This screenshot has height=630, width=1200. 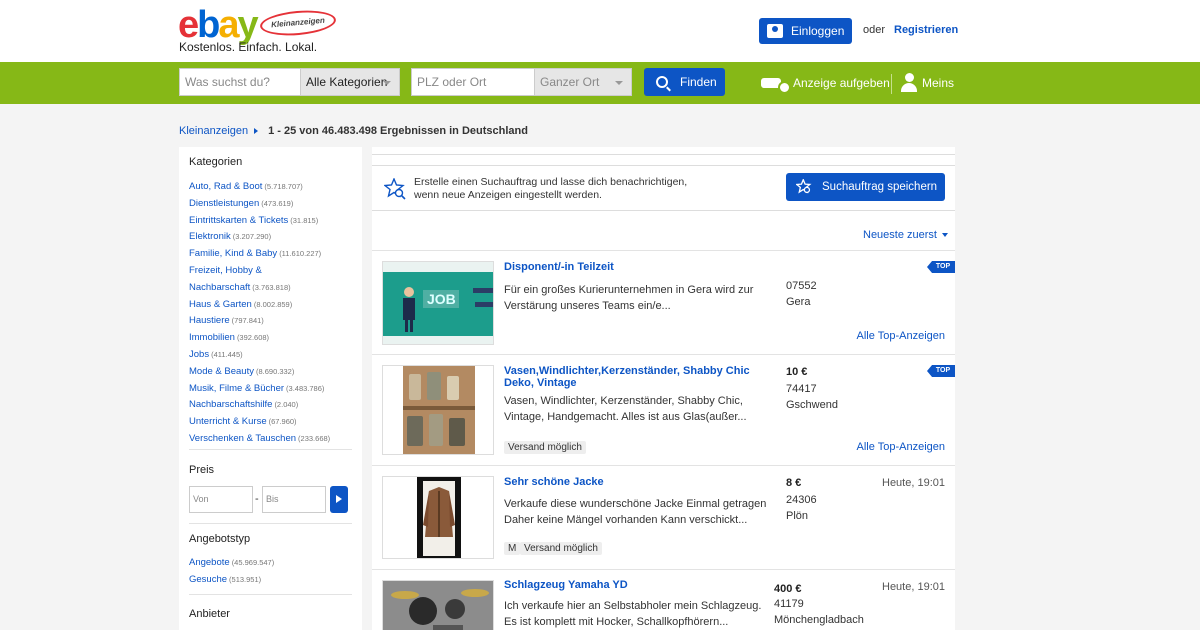 I want to click on ad-location: 74417 Gschwend, so click(x=812, y=397).